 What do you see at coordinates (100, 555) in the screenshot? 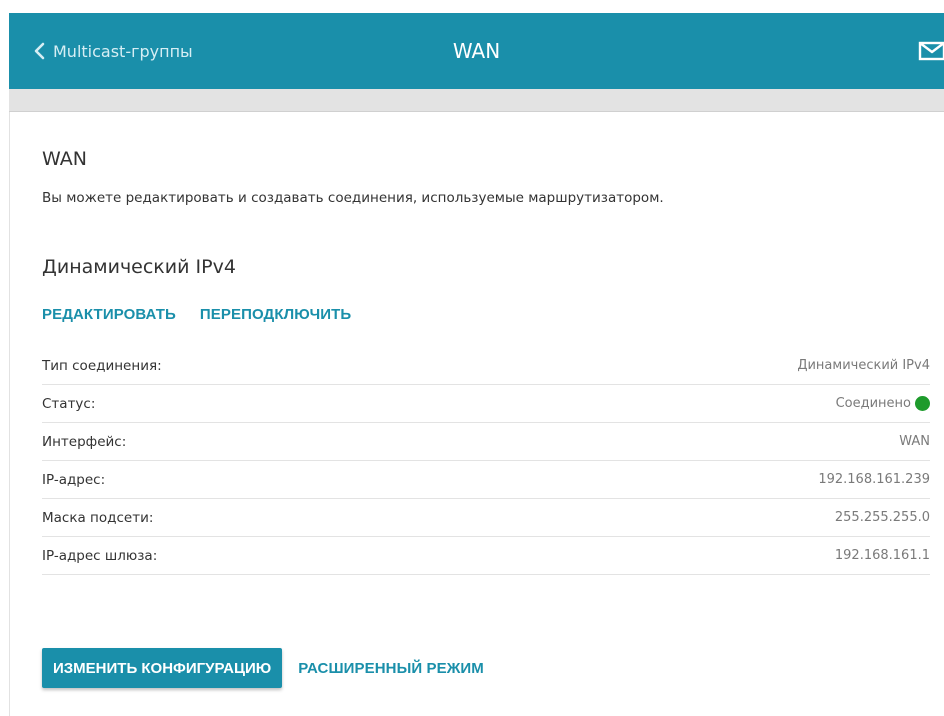
I see `info-label: IP-адрес шлюза:` at bounding box center [100, 555].